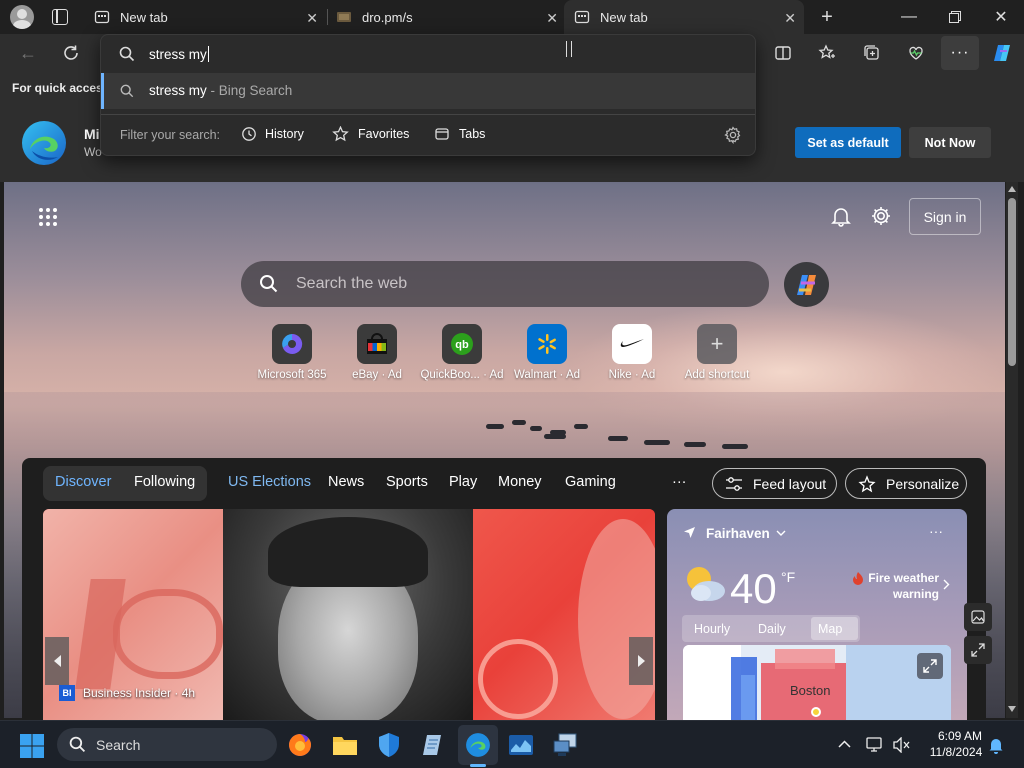 The height and width of the screenshot is (768, 1024). I want to click on minimize-button: —, so click(909, 17).